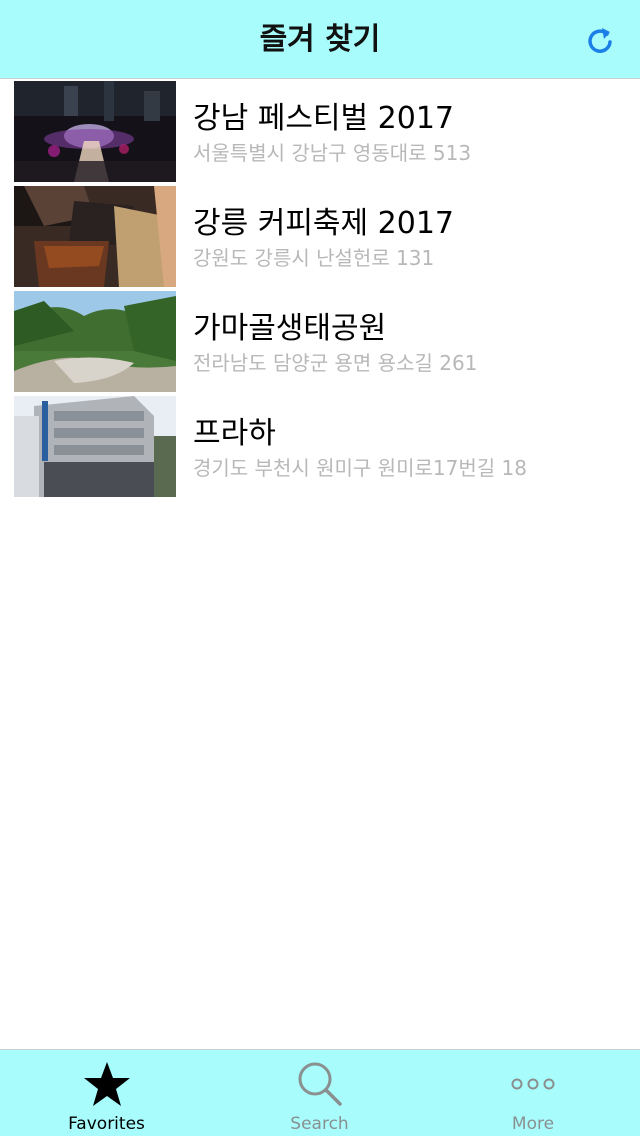 Image resolution: width=640 pixels, height=1136 pixels. What do you see at coordinates (324, 118) in the screenshot?
I see `item-title: 강남 페스티벌 2017` at bounding box center [324, 118].